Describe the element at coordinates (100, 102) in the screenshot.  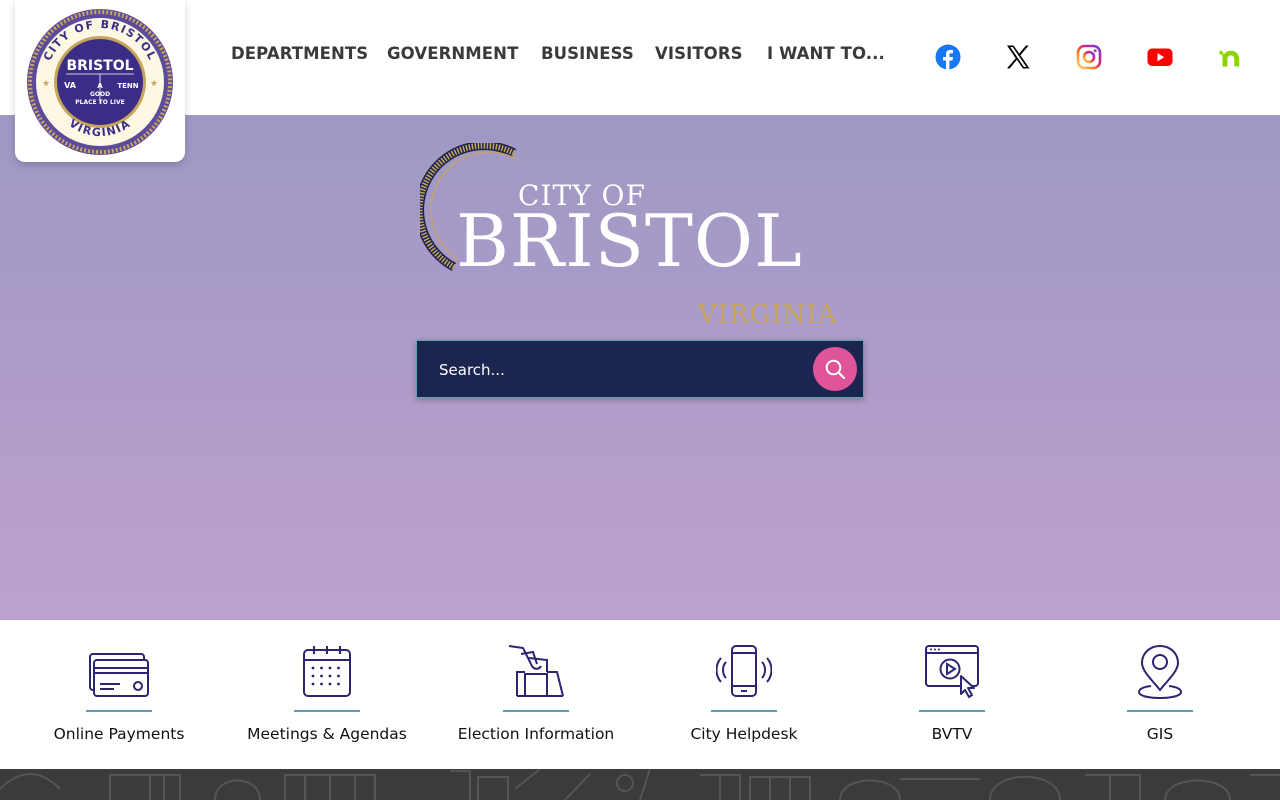
I see `seal-motto-line: PLACE TO LIVE` at that location.